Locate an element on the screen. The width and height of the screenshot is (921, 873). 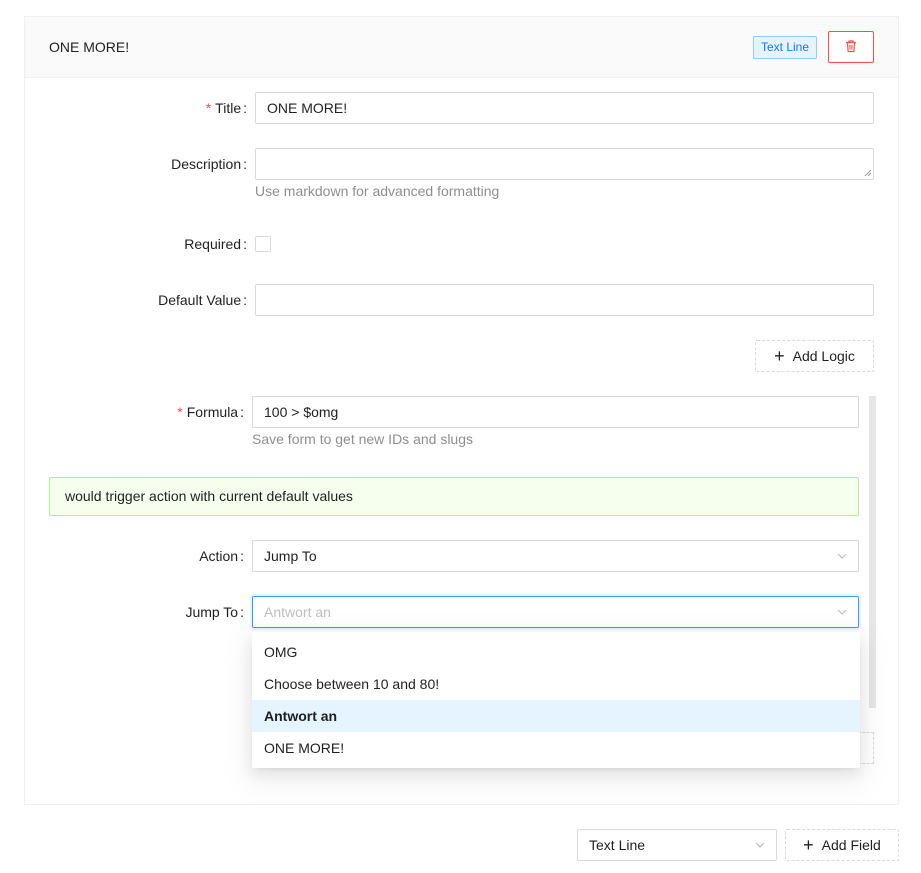
formula-label: * Formula: is located at coordinates (210, 412).